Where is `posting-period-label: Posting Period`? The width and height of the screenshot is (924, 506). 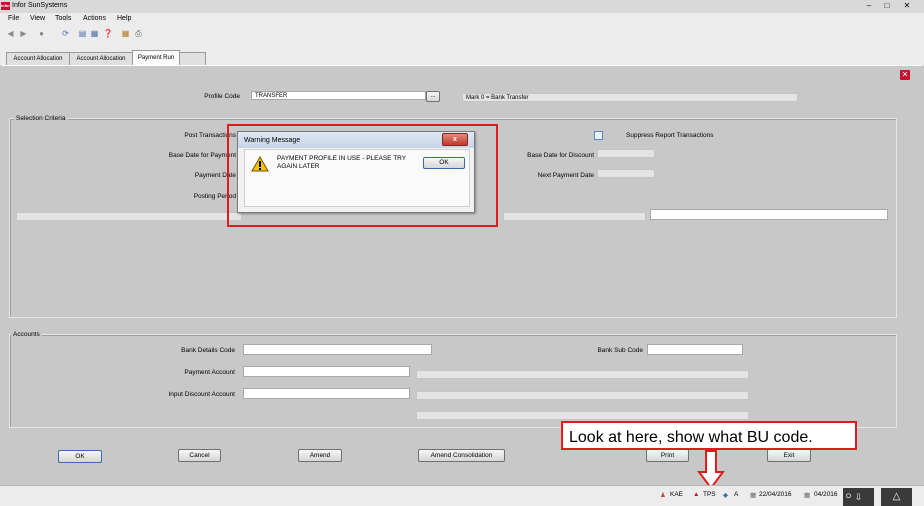
posting-period-label: Posting Period is located at coordinates (214, 196).